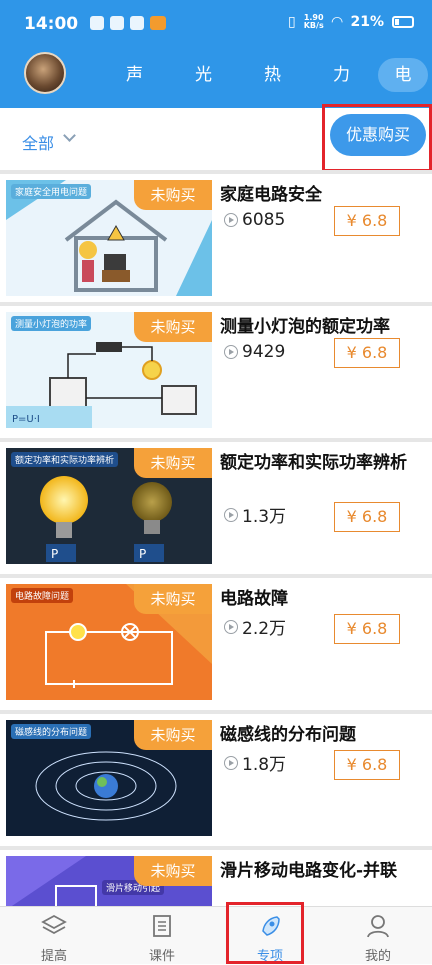  I want to click on view-count: 6085, so click(254, 220).